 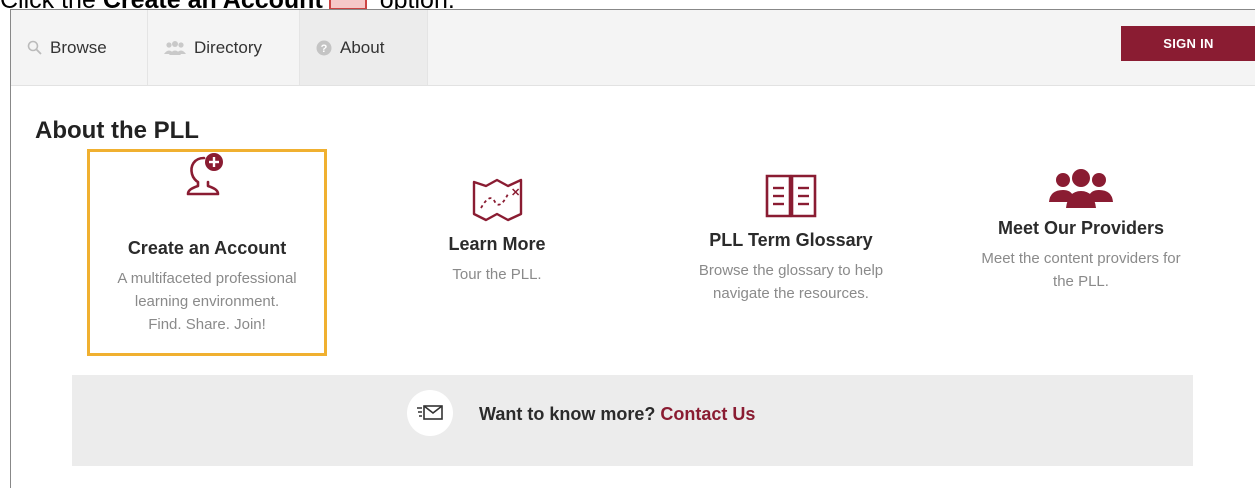 I want to click on card-heading: Meet Our Providers, so click(x=1081, y=228).